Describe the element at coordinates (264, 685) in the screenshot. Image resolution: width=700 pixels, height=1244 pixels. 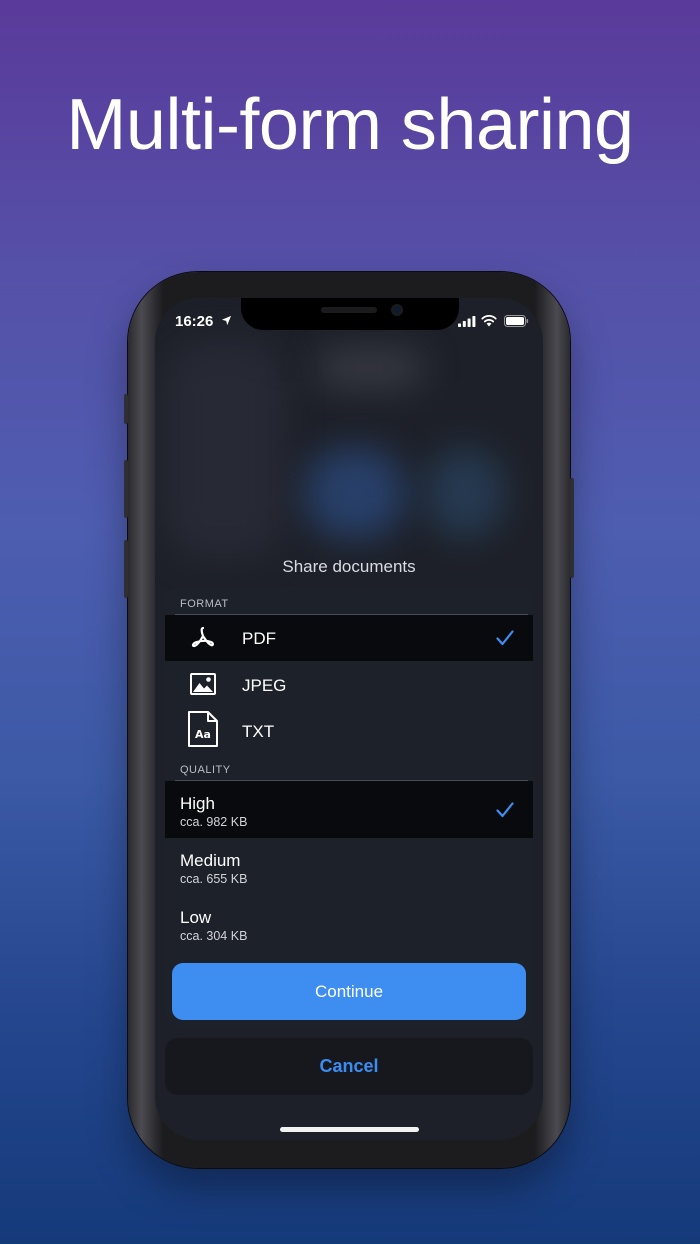
I see `format-label-jpeg: JPEG` at that location.